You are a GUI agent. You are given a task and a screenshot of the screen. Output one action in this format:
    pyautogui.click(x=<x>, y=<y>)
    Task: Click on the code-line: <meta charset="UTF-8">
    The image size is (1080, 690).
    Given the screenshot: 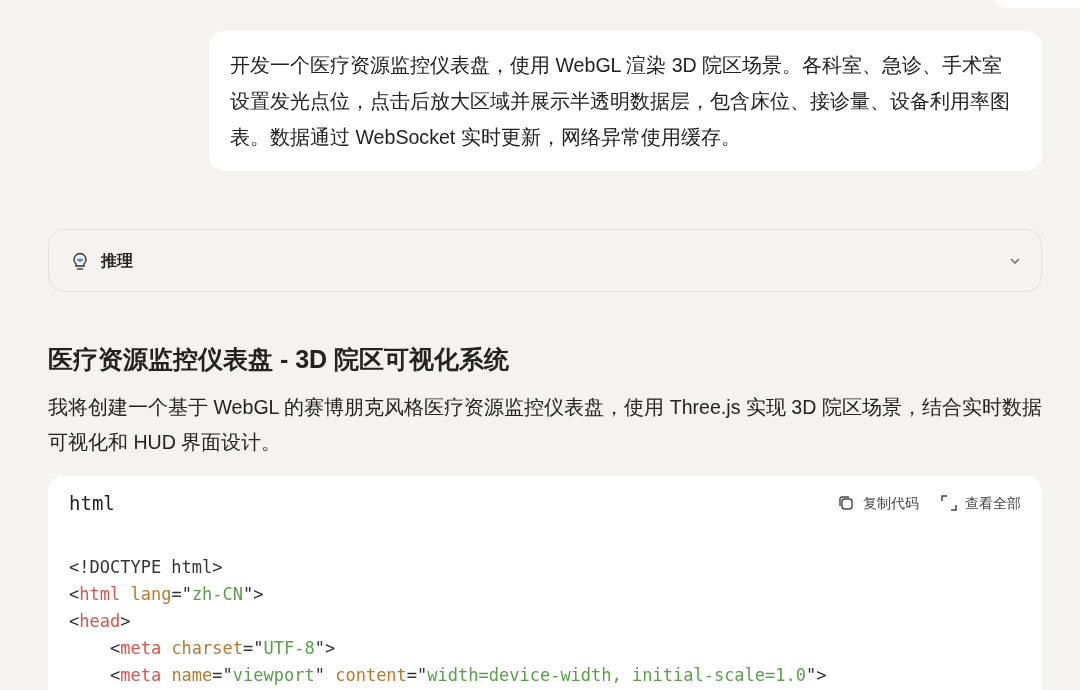 What is the action you would take?
    pyautogui.click(x=222, y=648)
    